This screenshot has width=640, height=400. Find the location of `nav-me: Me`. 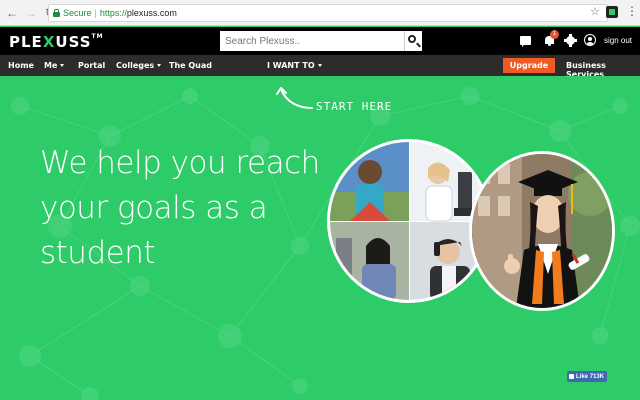

nav-me: Me is located at coordinates (54, 65).